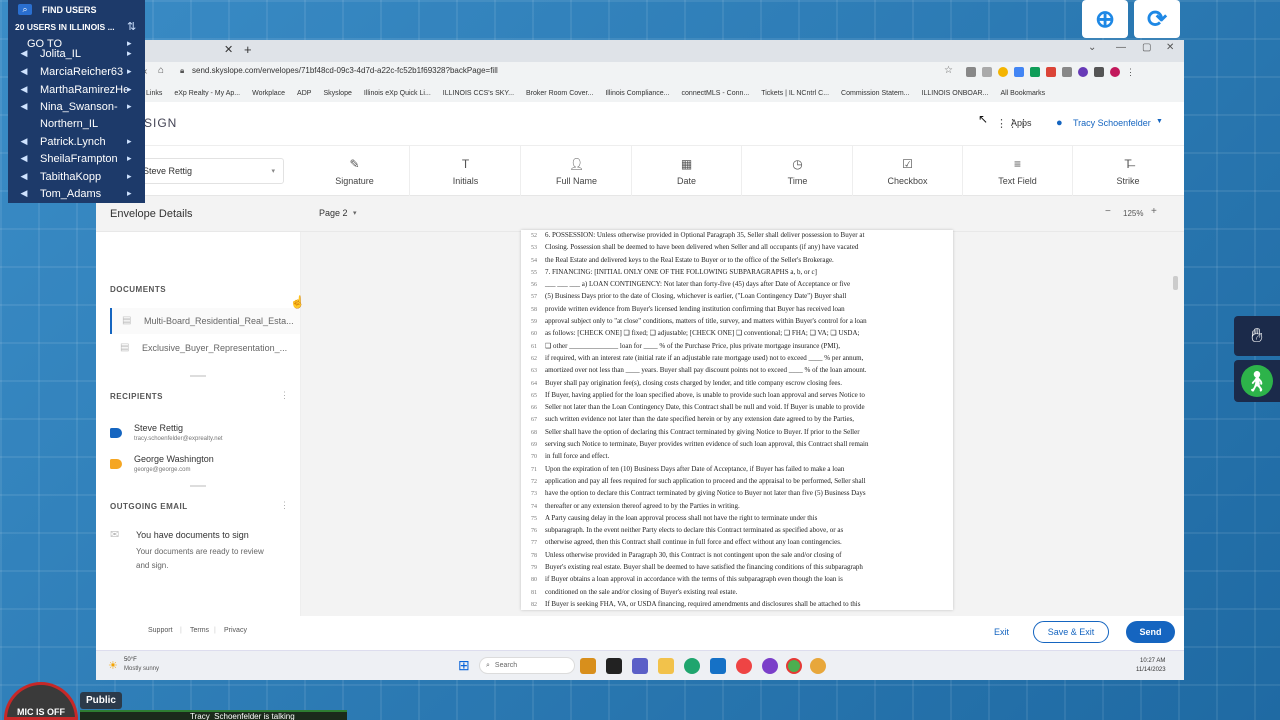  What do you see at coordinates (1257, 381) in the screenshot?
I see `walk-icon-button: 🚶︎` at bounding box center [1257, 381].